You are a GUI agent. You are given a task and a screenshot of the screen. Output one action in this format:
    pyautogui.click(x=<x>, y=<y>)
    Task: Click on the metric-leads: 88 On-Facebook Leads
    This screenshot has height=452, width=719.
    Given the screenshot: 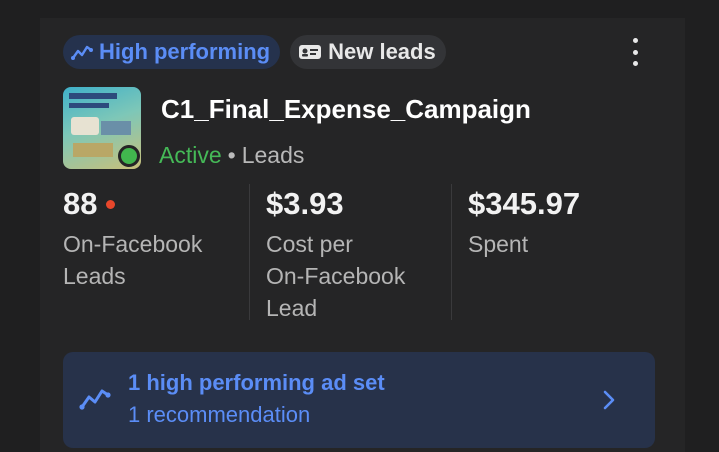 What is the action you would take?
    pyautogui.click(x=132, y=239)
    